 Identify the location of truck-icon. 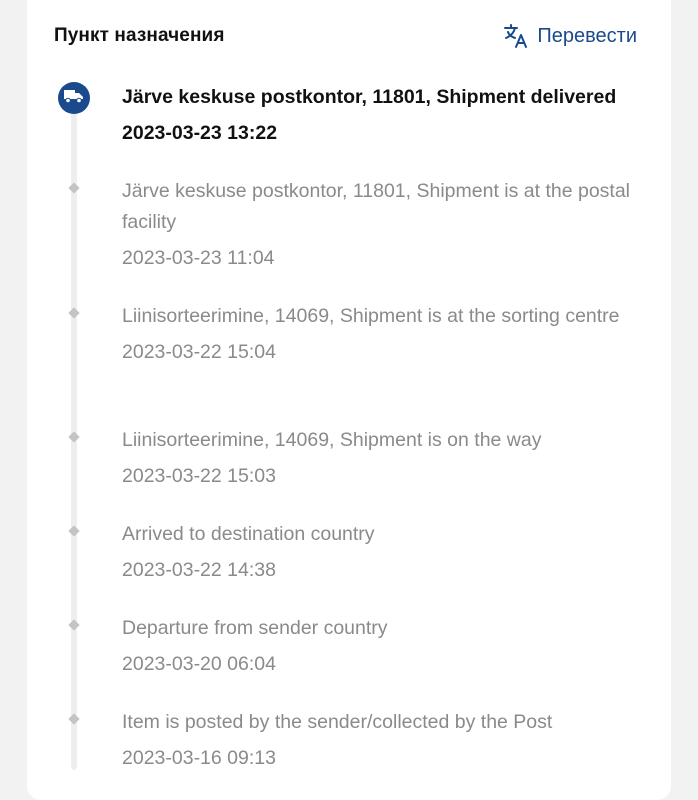
(74, 98).